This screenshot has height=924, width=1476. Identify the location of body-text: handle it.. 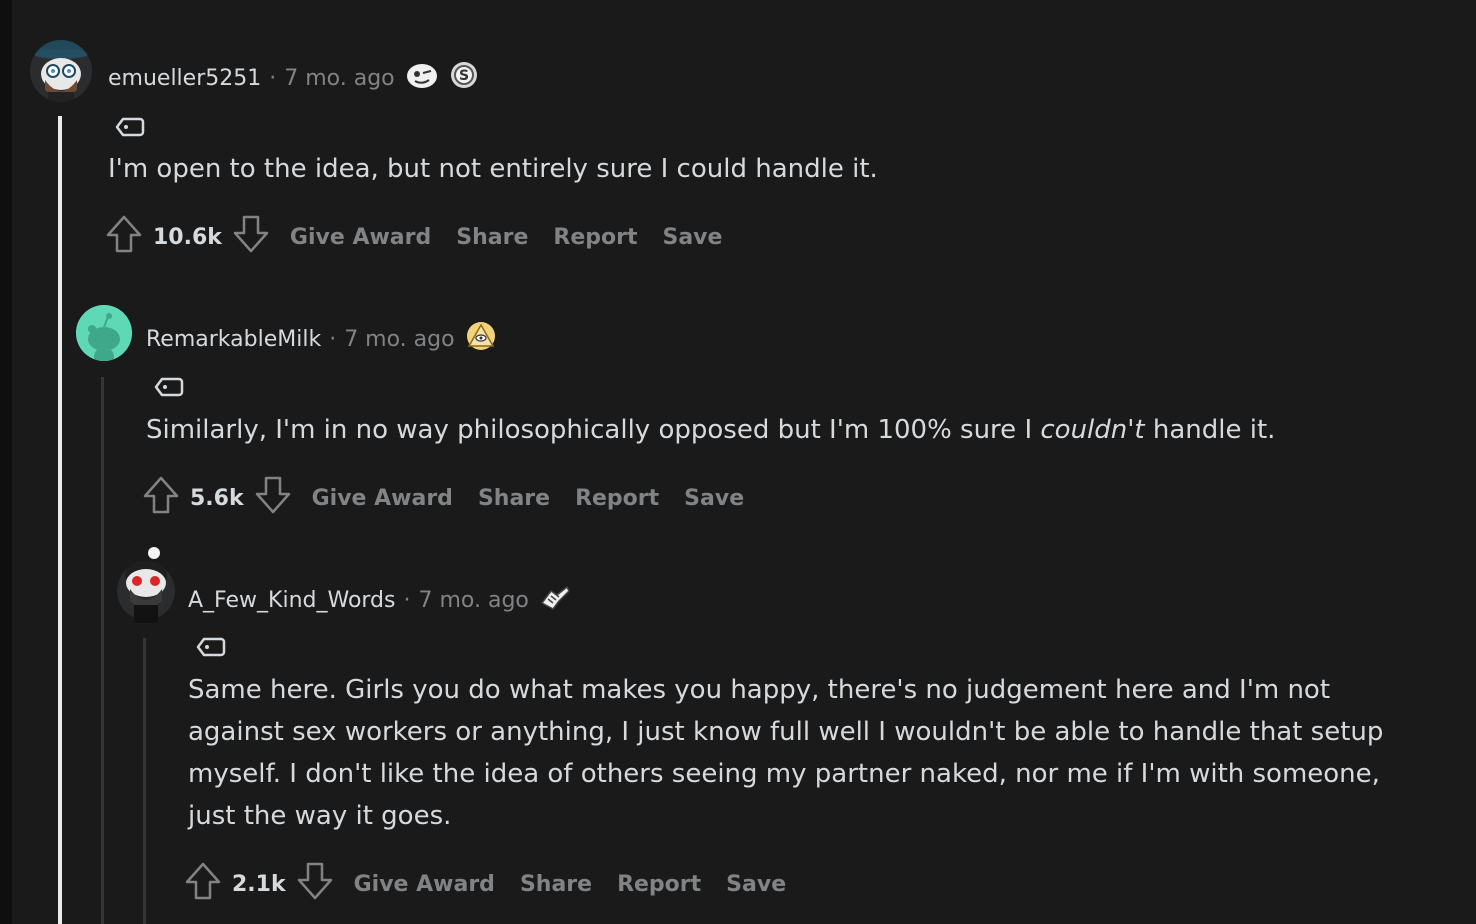
(1210, 430).